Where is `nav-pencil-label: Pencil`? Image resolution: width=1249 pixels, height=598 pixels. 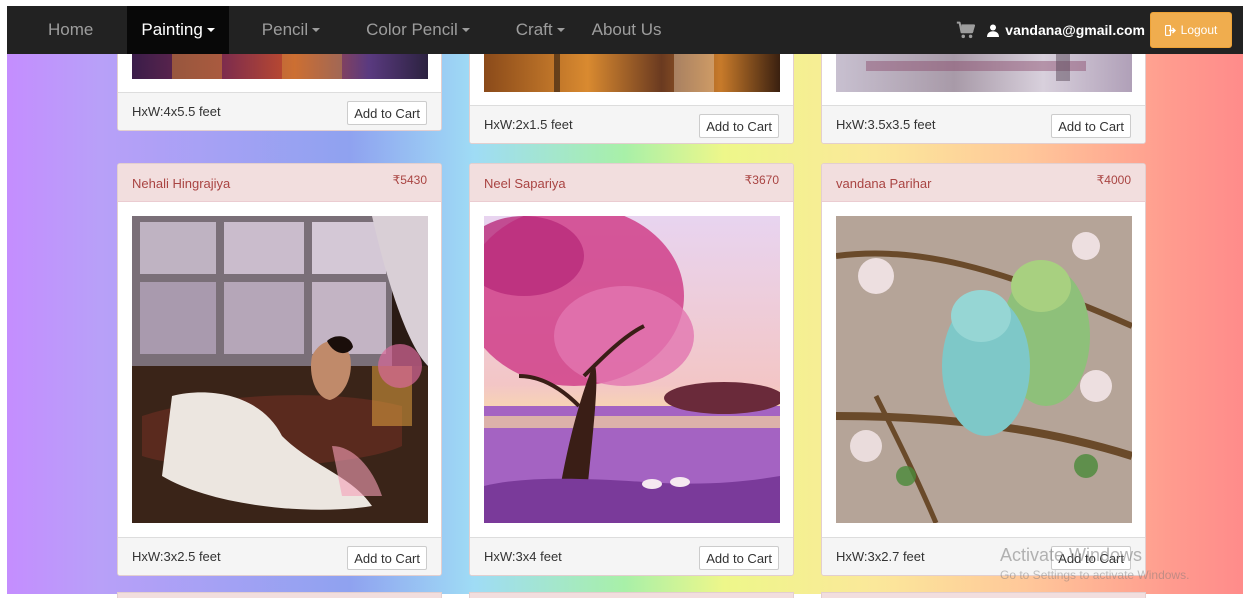
nav-pencil-label: Pencil is located at coordinates (285, 29).